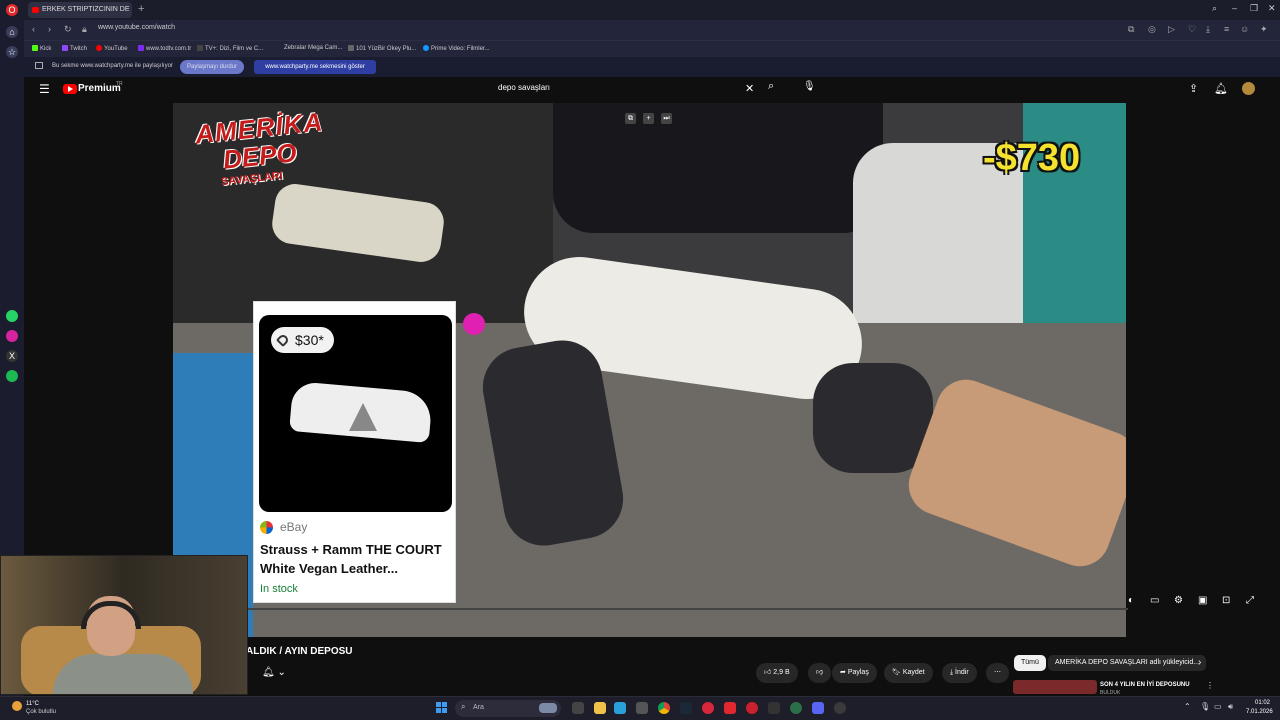  What do you see at coordinates (1210, 685) in the screenshot?
I see `recommended-more-icon: ⋮` at bounding box center [1210, 685].